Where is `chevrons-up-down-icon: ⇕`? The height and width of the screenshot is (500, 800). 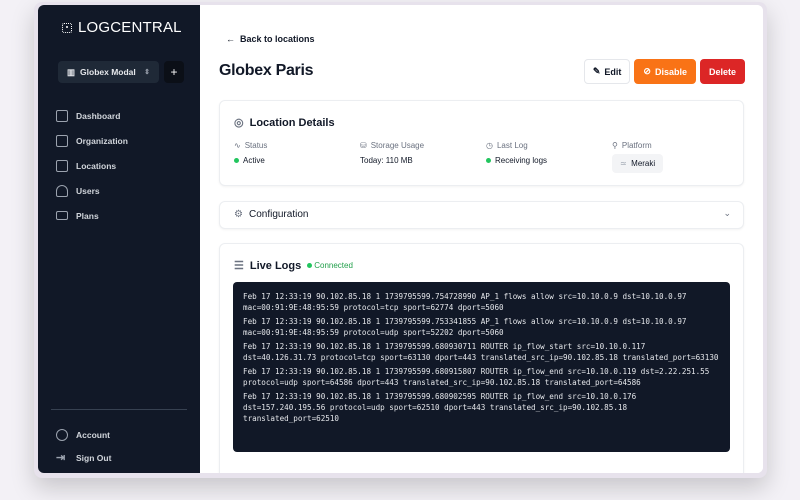 chevrons-up-down-icon: ⇕ is located at coordinates (147, 72).